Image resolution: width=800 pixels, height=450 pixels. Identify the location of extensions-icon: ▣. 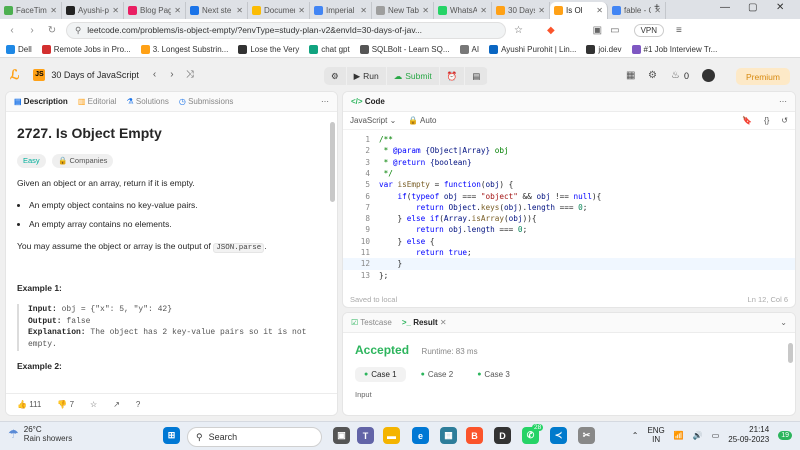
(597, 30).